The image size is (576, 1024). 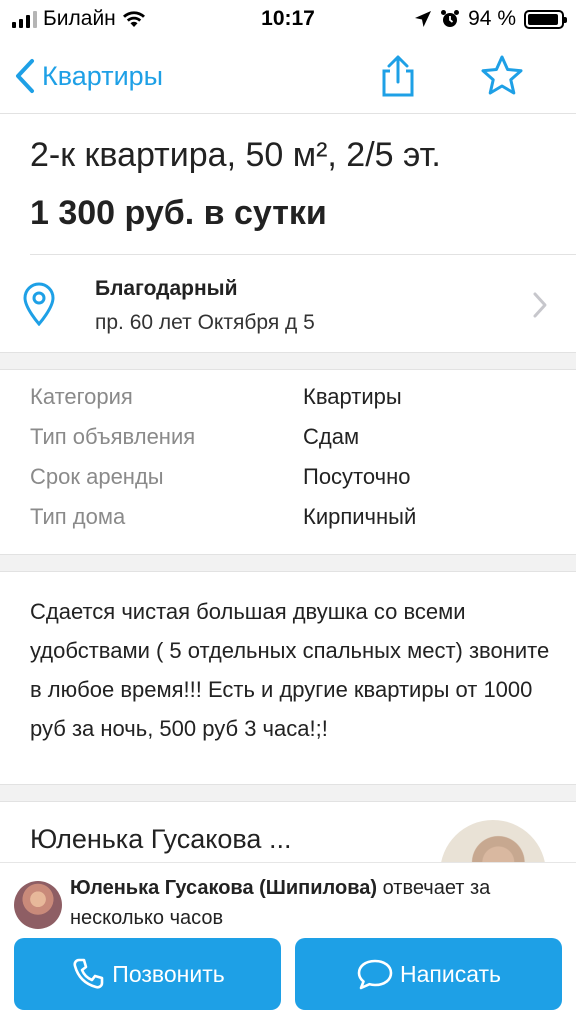 I want to click on param-value: Квартиры, so click(x=352, y=396).